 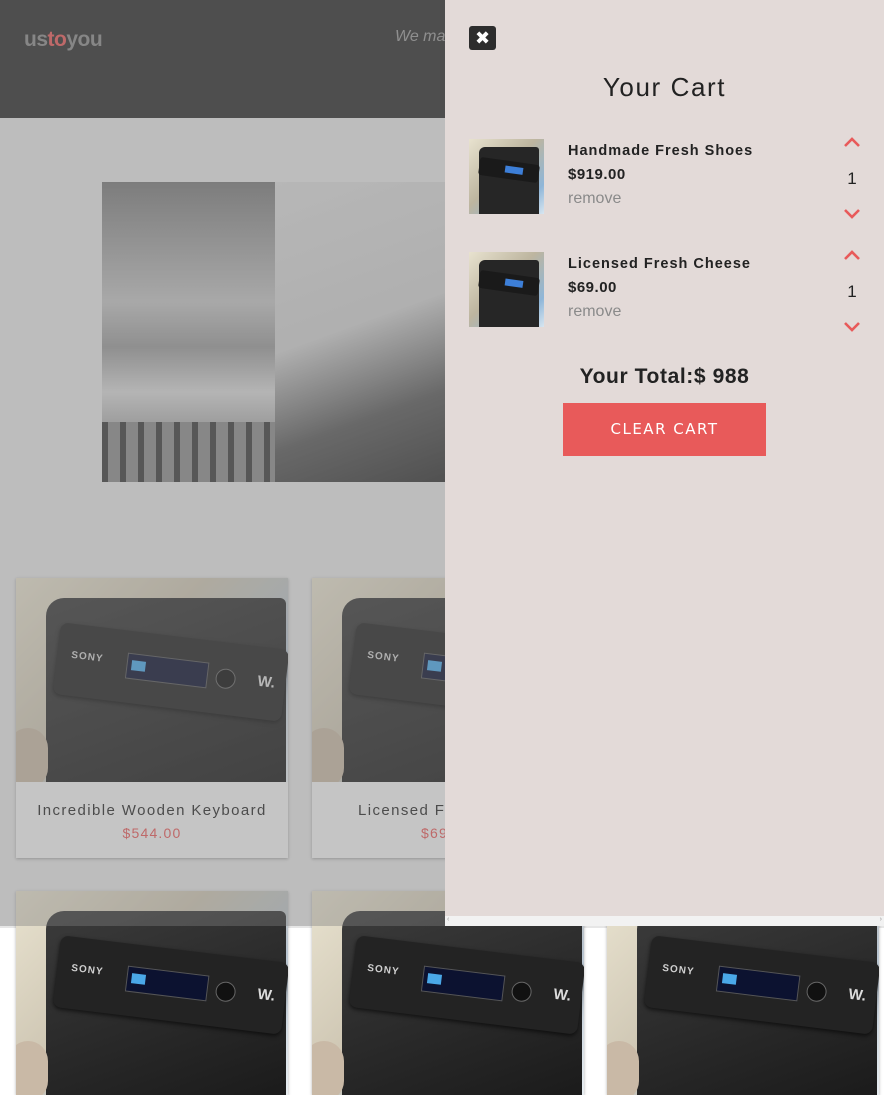 What do you see at coordinates (659, 264) in the screenshot?
I see `cart-item-name: Licensed Fresh Cheese` at bounding box center [659, 264].